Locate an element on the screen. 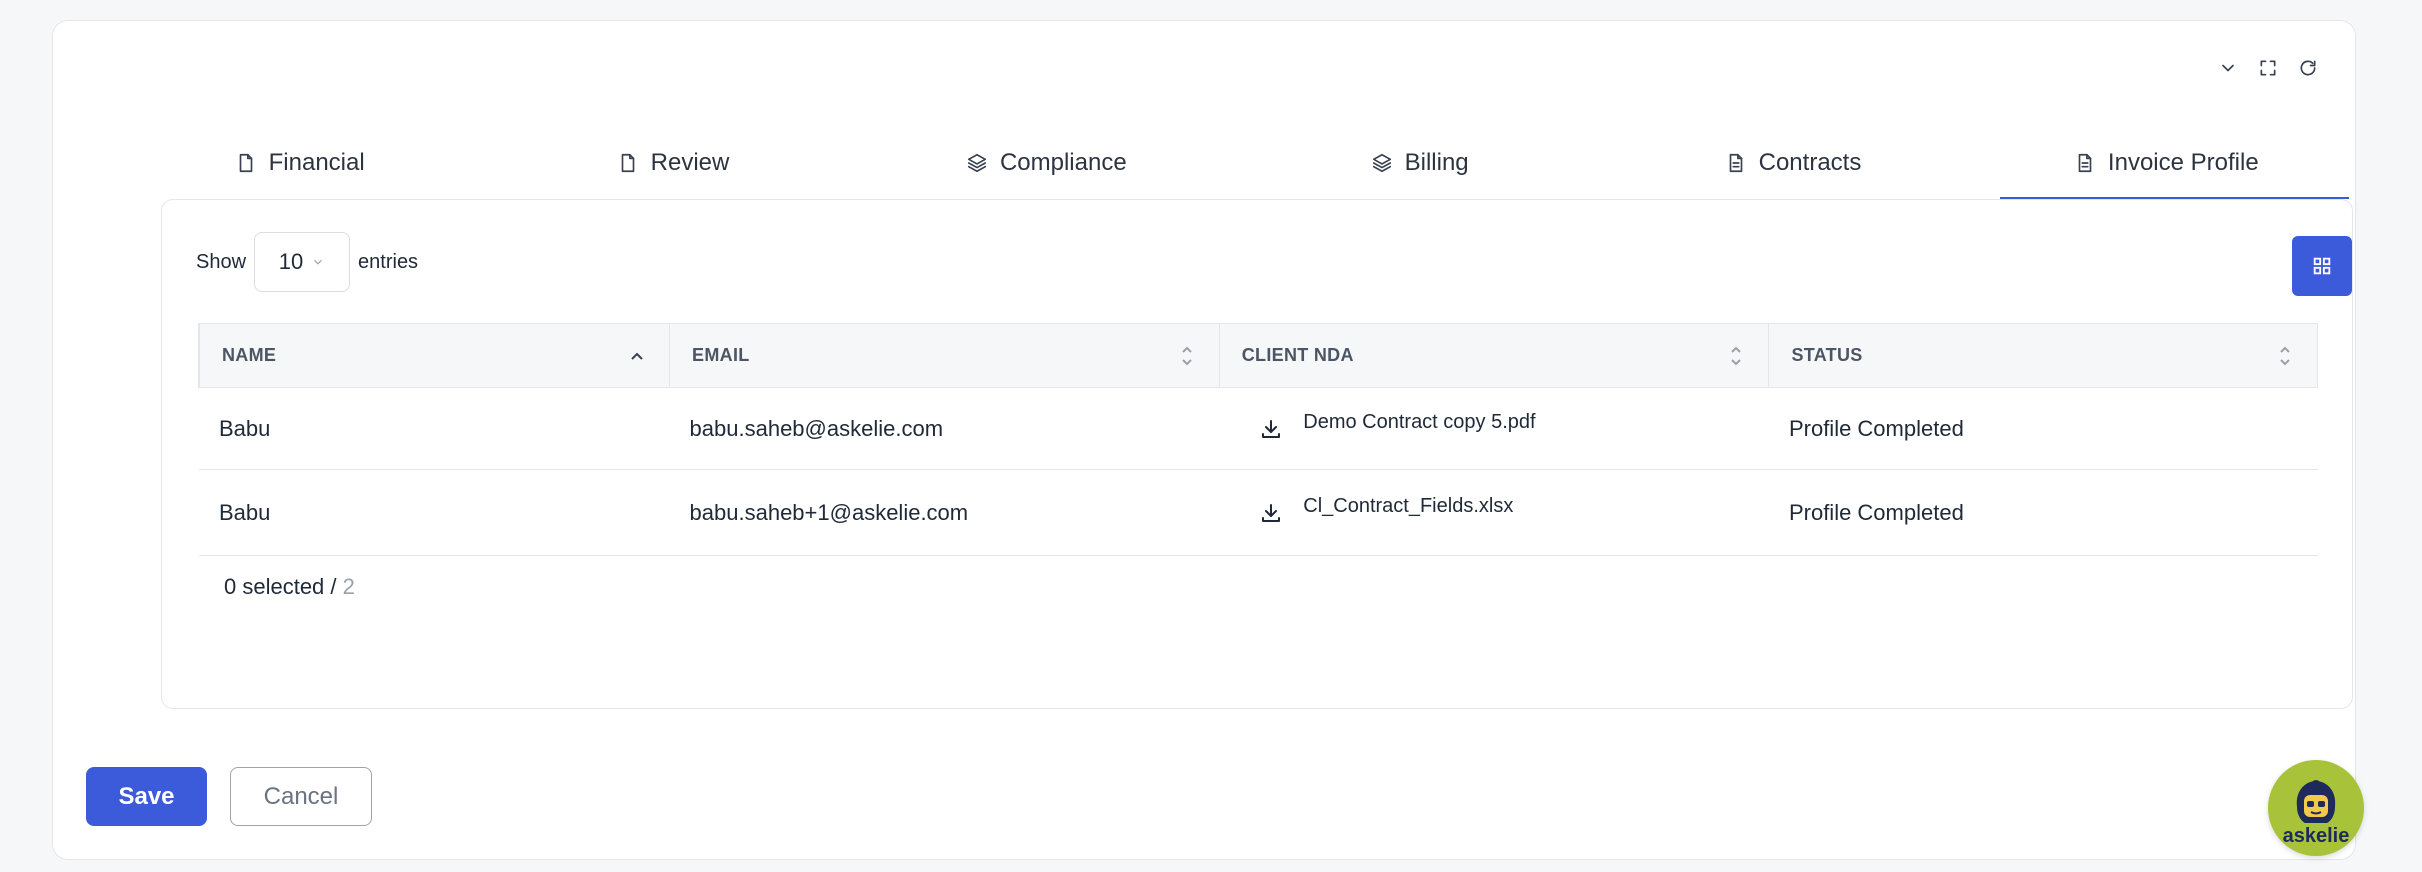 The image size is (2422, 872). selected-text: 0 selected / is located at coordinates (283, 586).